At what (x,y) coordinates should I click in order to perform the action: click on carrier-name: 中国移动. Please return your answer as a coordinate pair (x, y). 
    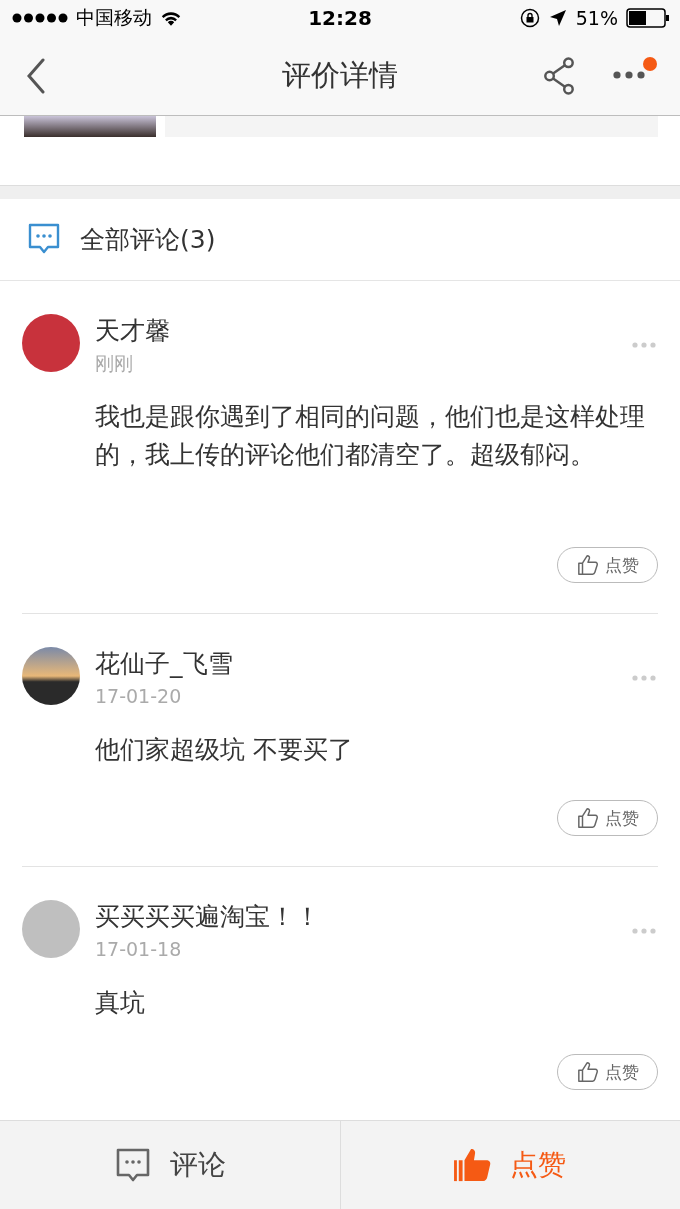
    Looking at the image, I should click on (114, 17).